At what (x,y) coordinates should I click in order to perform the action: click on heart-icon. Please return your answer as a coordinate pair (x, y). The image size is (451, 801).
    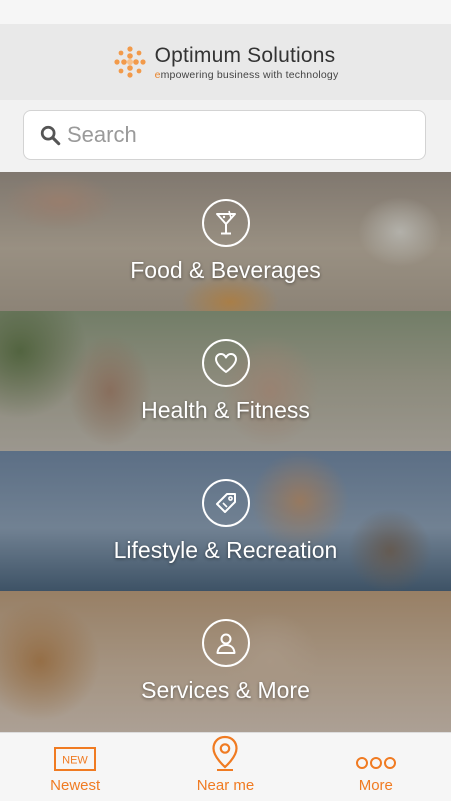
    Looking at the image, I should click on (225, 362).